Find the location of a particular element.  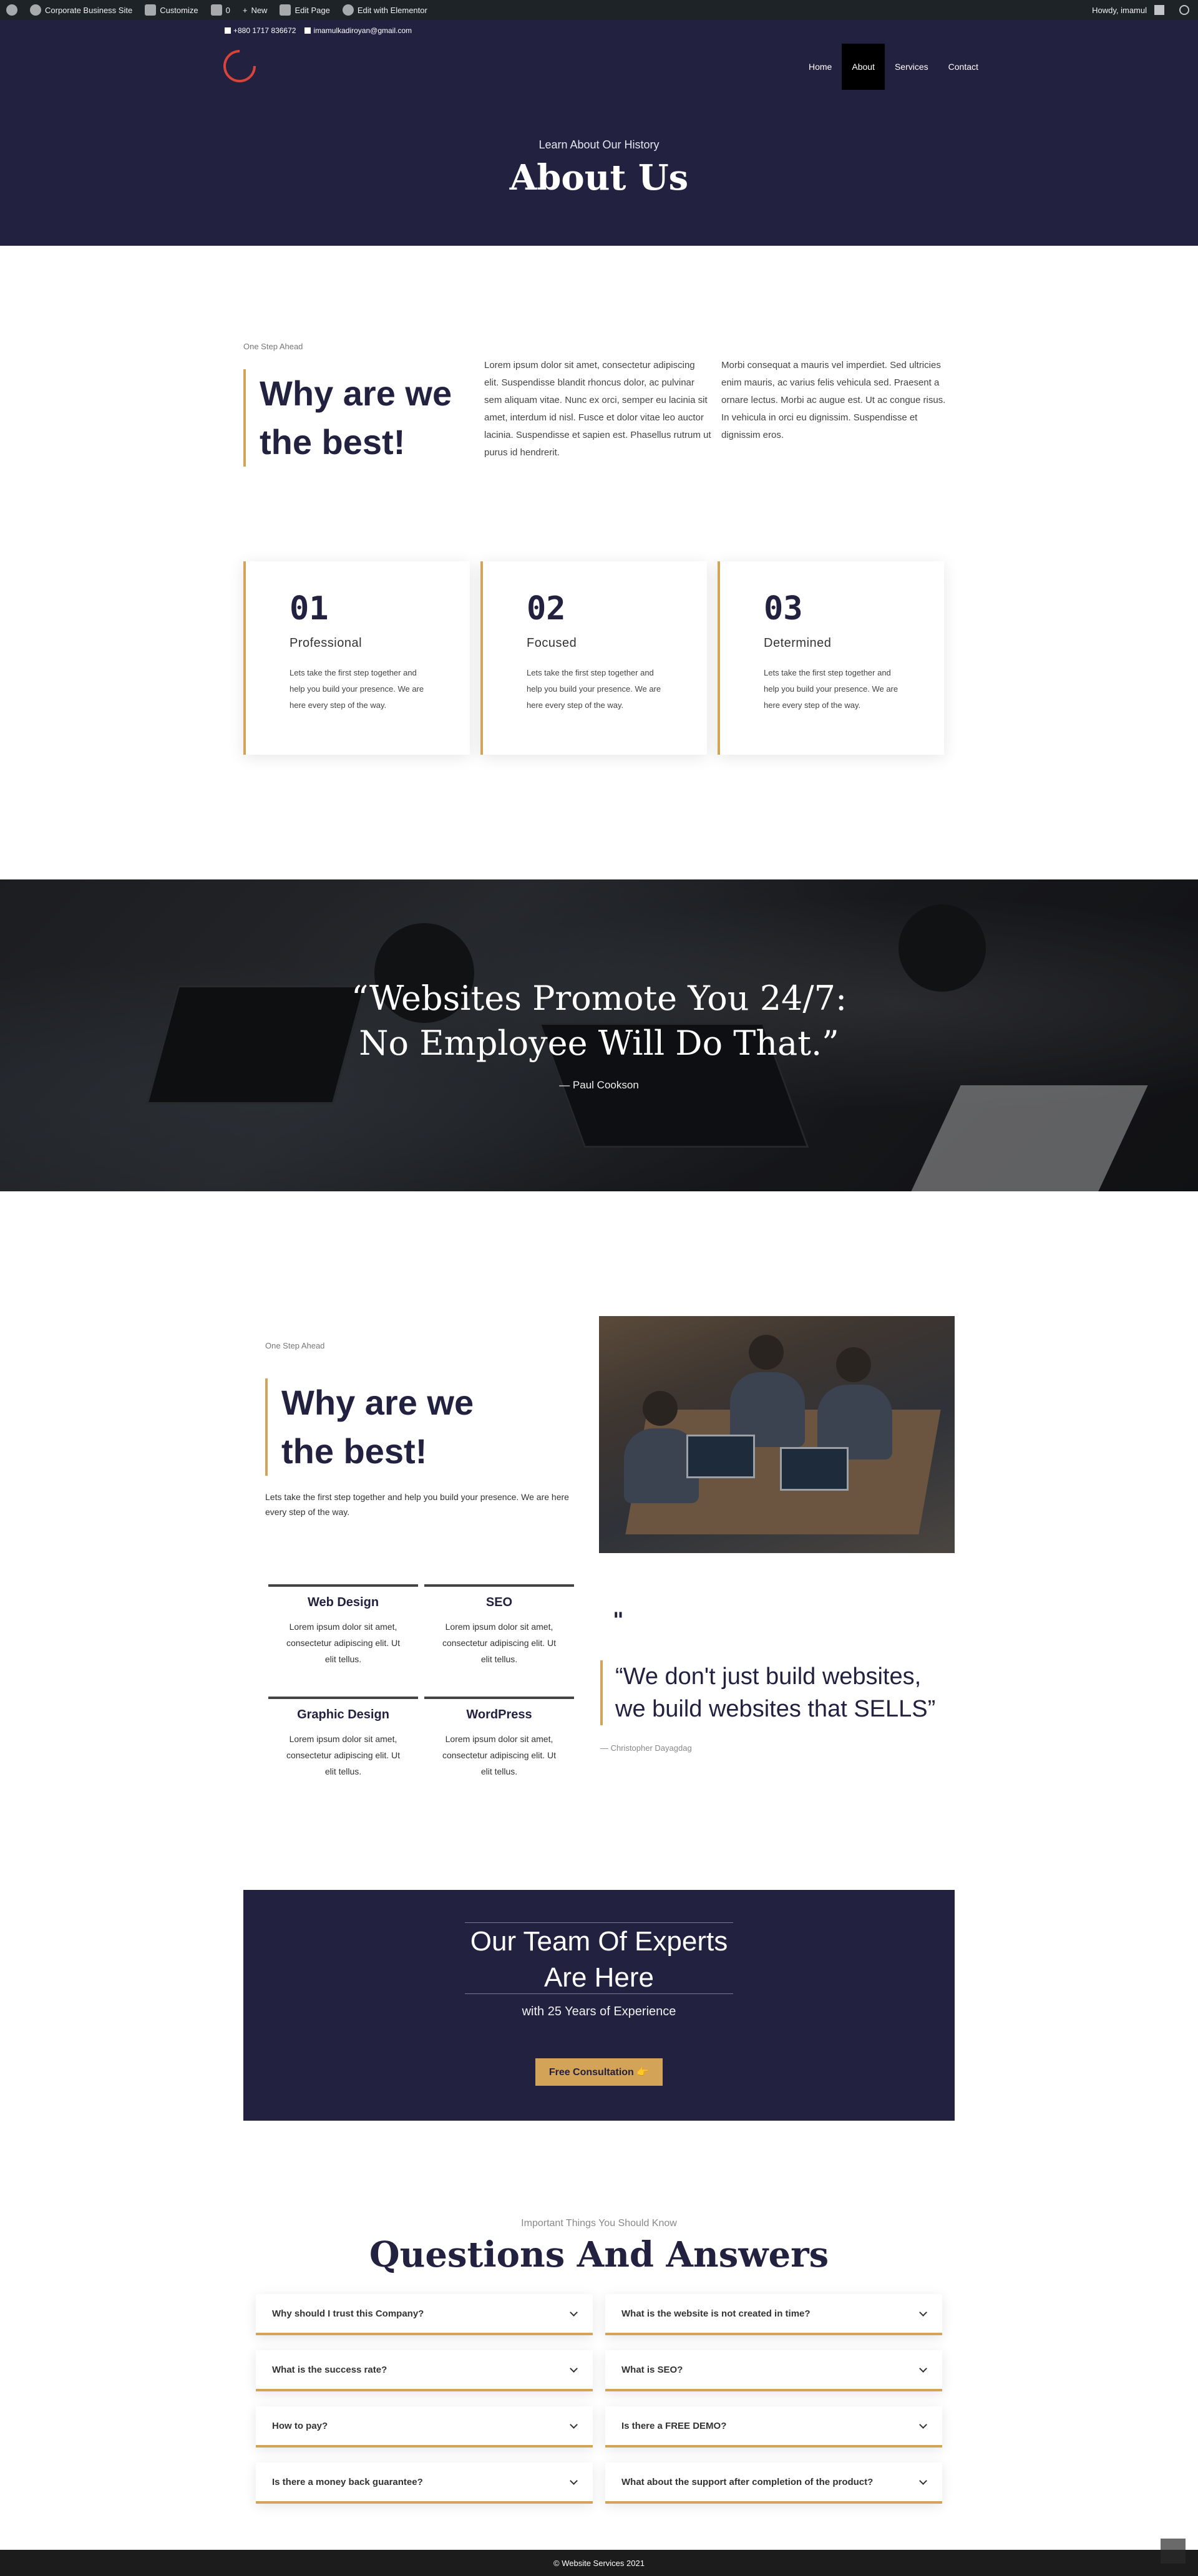

admin-edit-page: Edit Page is located at coordinates (304, 10).